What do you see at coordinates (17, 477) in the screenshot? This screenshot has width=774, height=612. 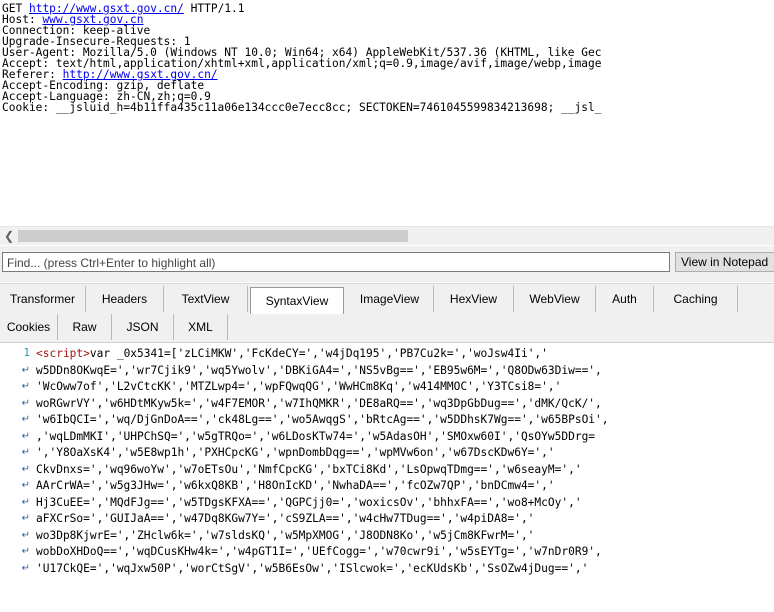 I see `line-number-gutter: 1 ↵ ↵ ↵ ↵ ↵ ↵ ↵ ↵ ↵ ↵ ↵ ↵ ↵` at bounding box center [17, 477].